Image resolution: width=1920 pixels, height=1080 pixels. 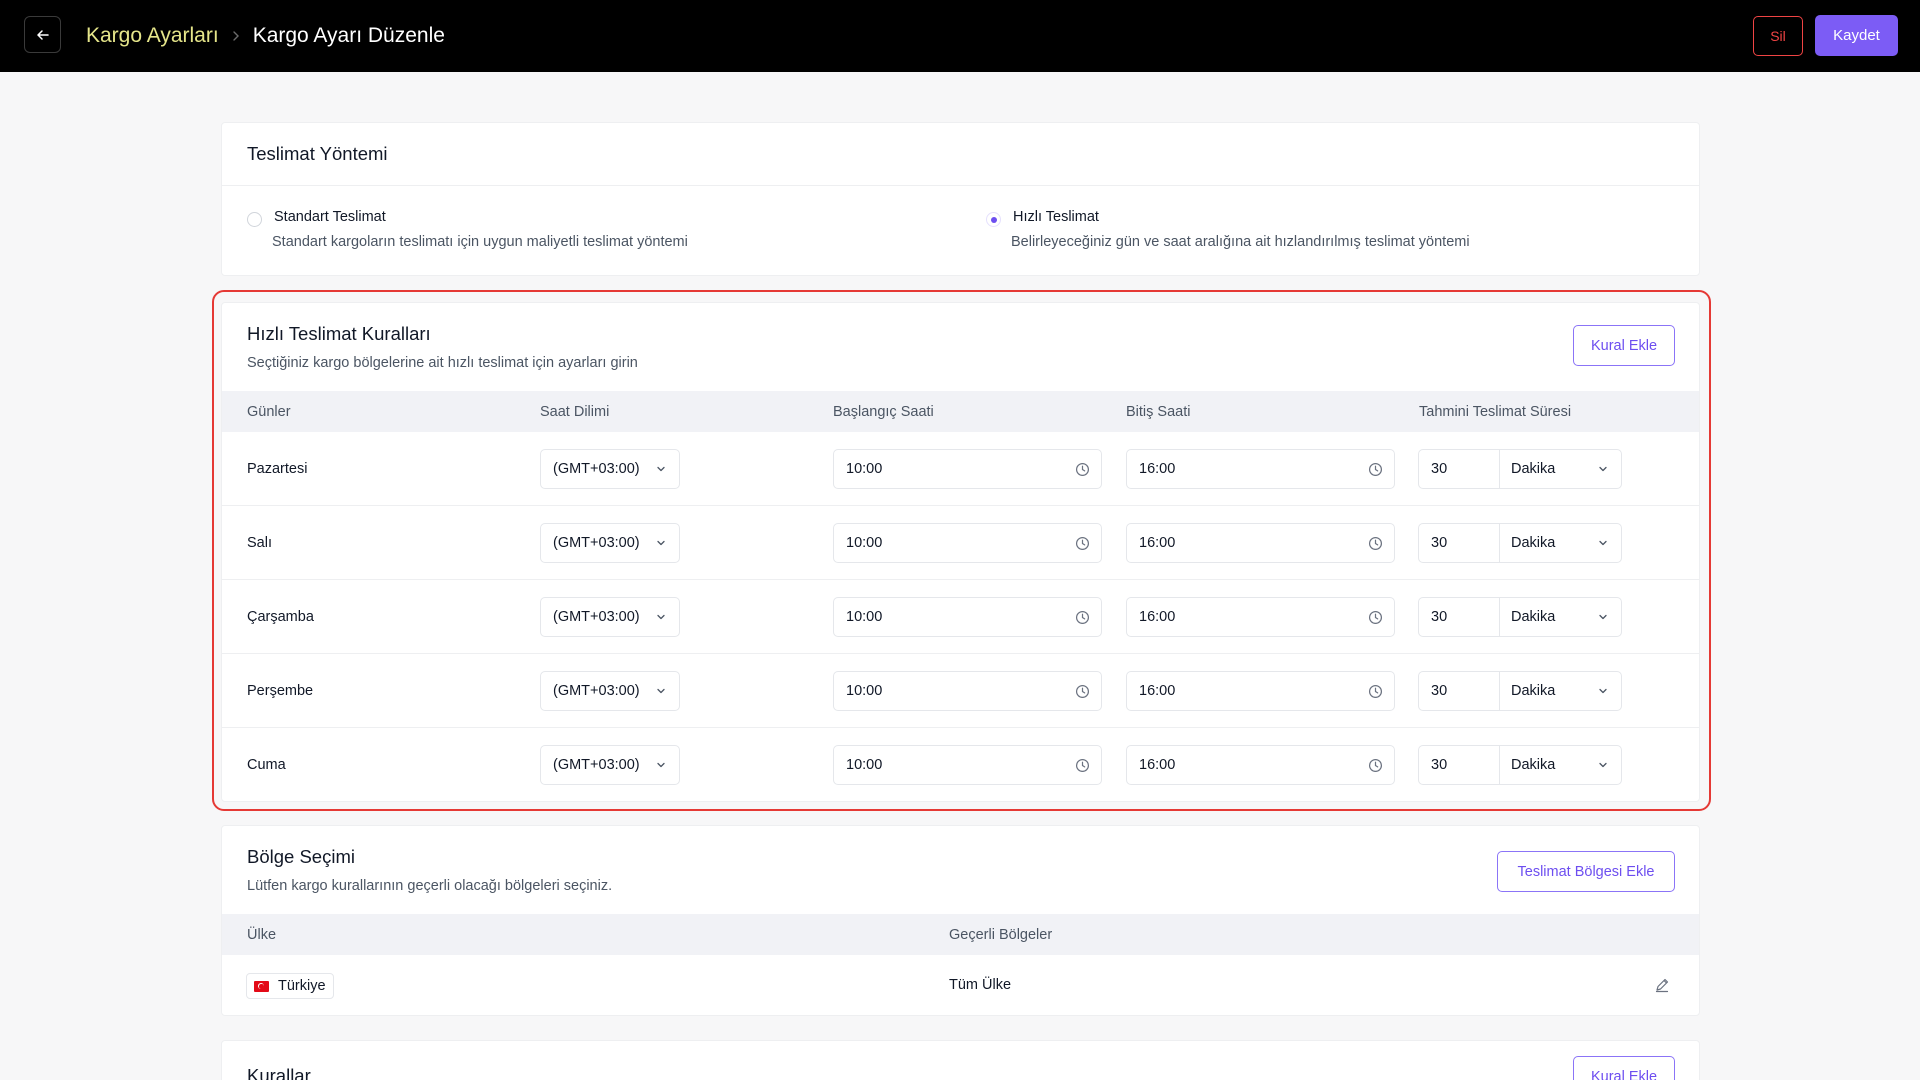 I want to click on country-chip: Türkiye, so click(x=290, y=986).